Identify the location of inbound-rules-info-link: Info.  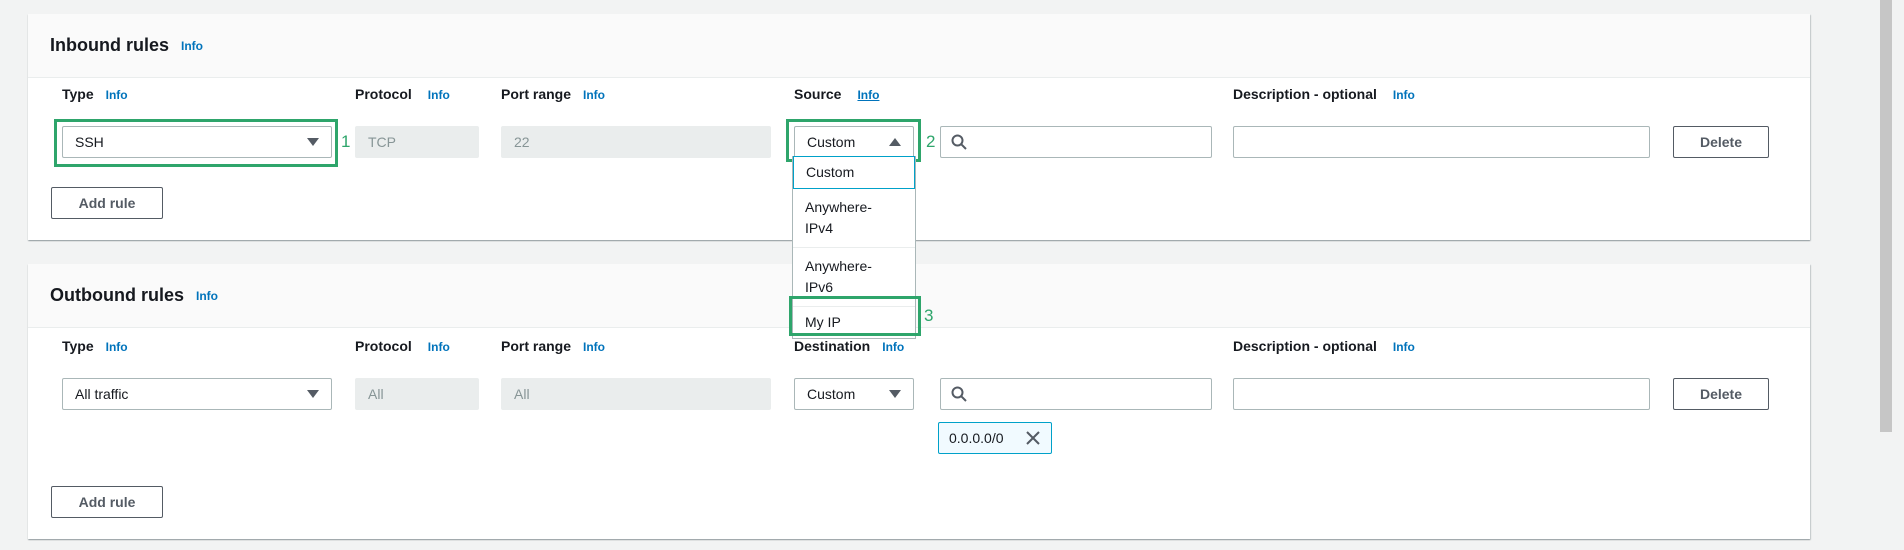
(192, 46).